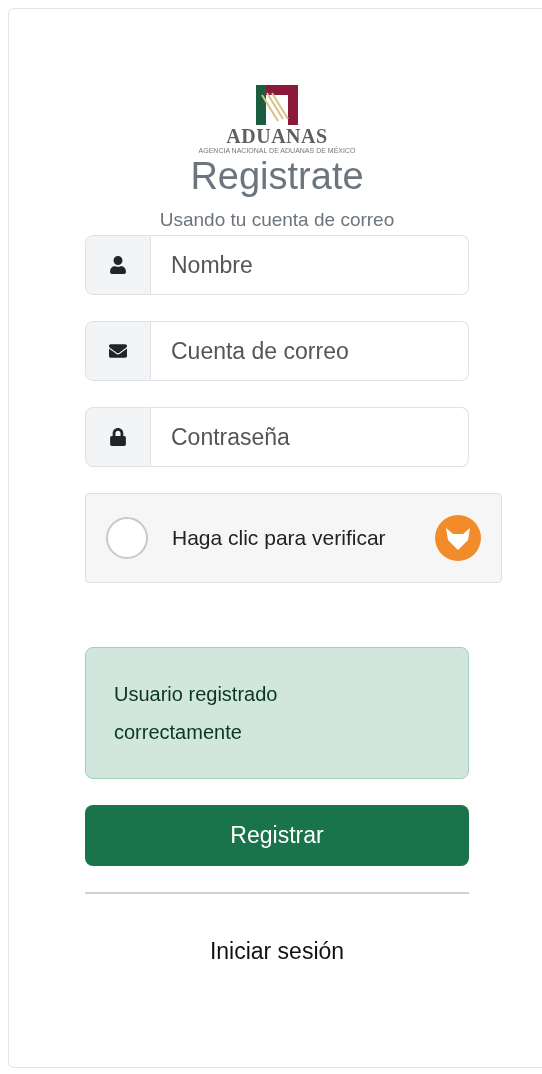  Describe the element at coordinates (277, 105) in the screenshot. I see `logo-icon` at that location.